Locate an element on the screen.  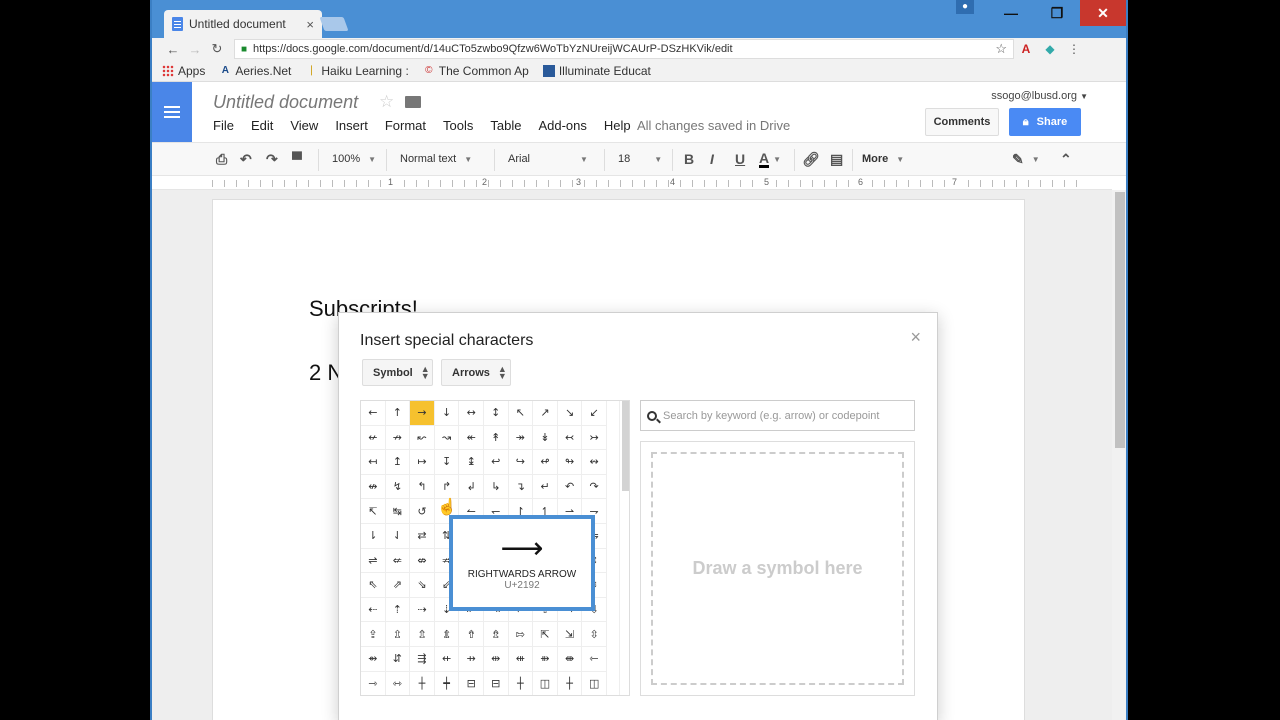
draw-symbol-area: Draw a symbol here is located at coordinates (777, 568).